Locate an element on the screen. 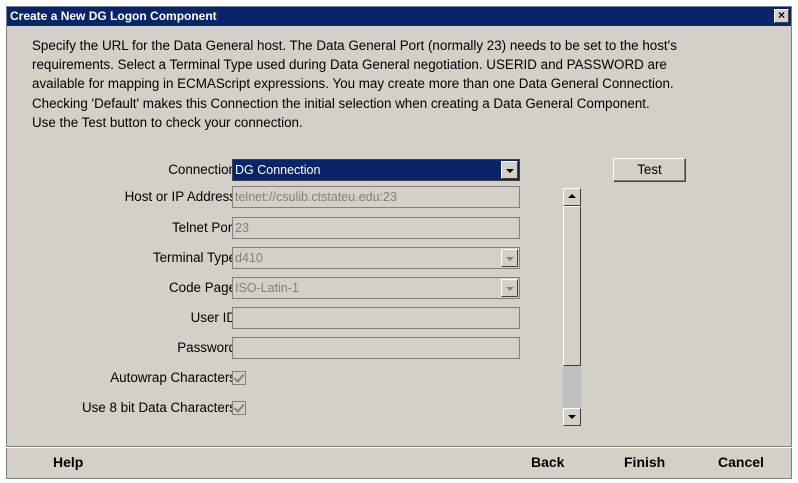 The height and width of the screenshot is (483, 798). host-label: Host or IP Address is located at coordinates (180, 196).